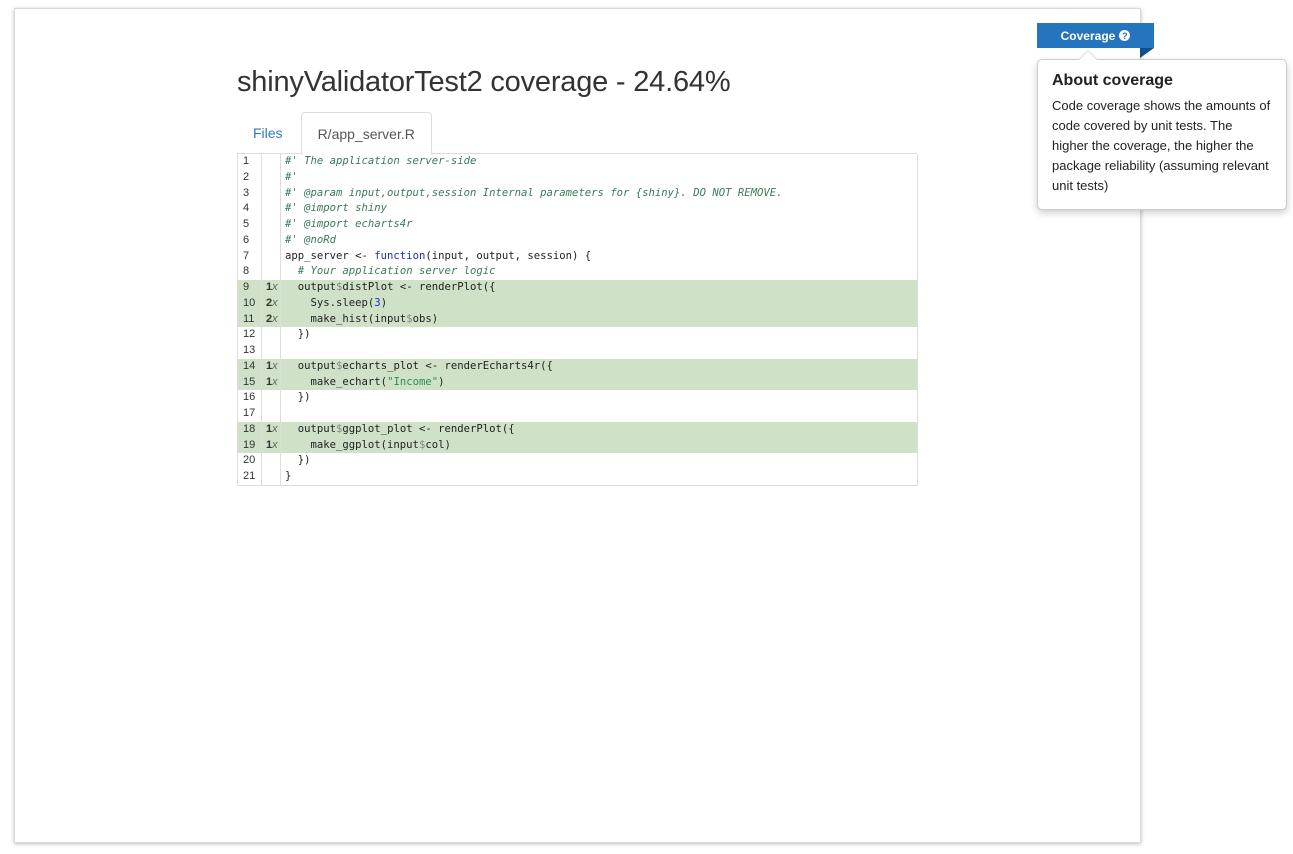 This screenshot has width=1293, height=854. Describe the element at coordinates (250, 209) in the screenshot. I see `line-number: 4` at that location.